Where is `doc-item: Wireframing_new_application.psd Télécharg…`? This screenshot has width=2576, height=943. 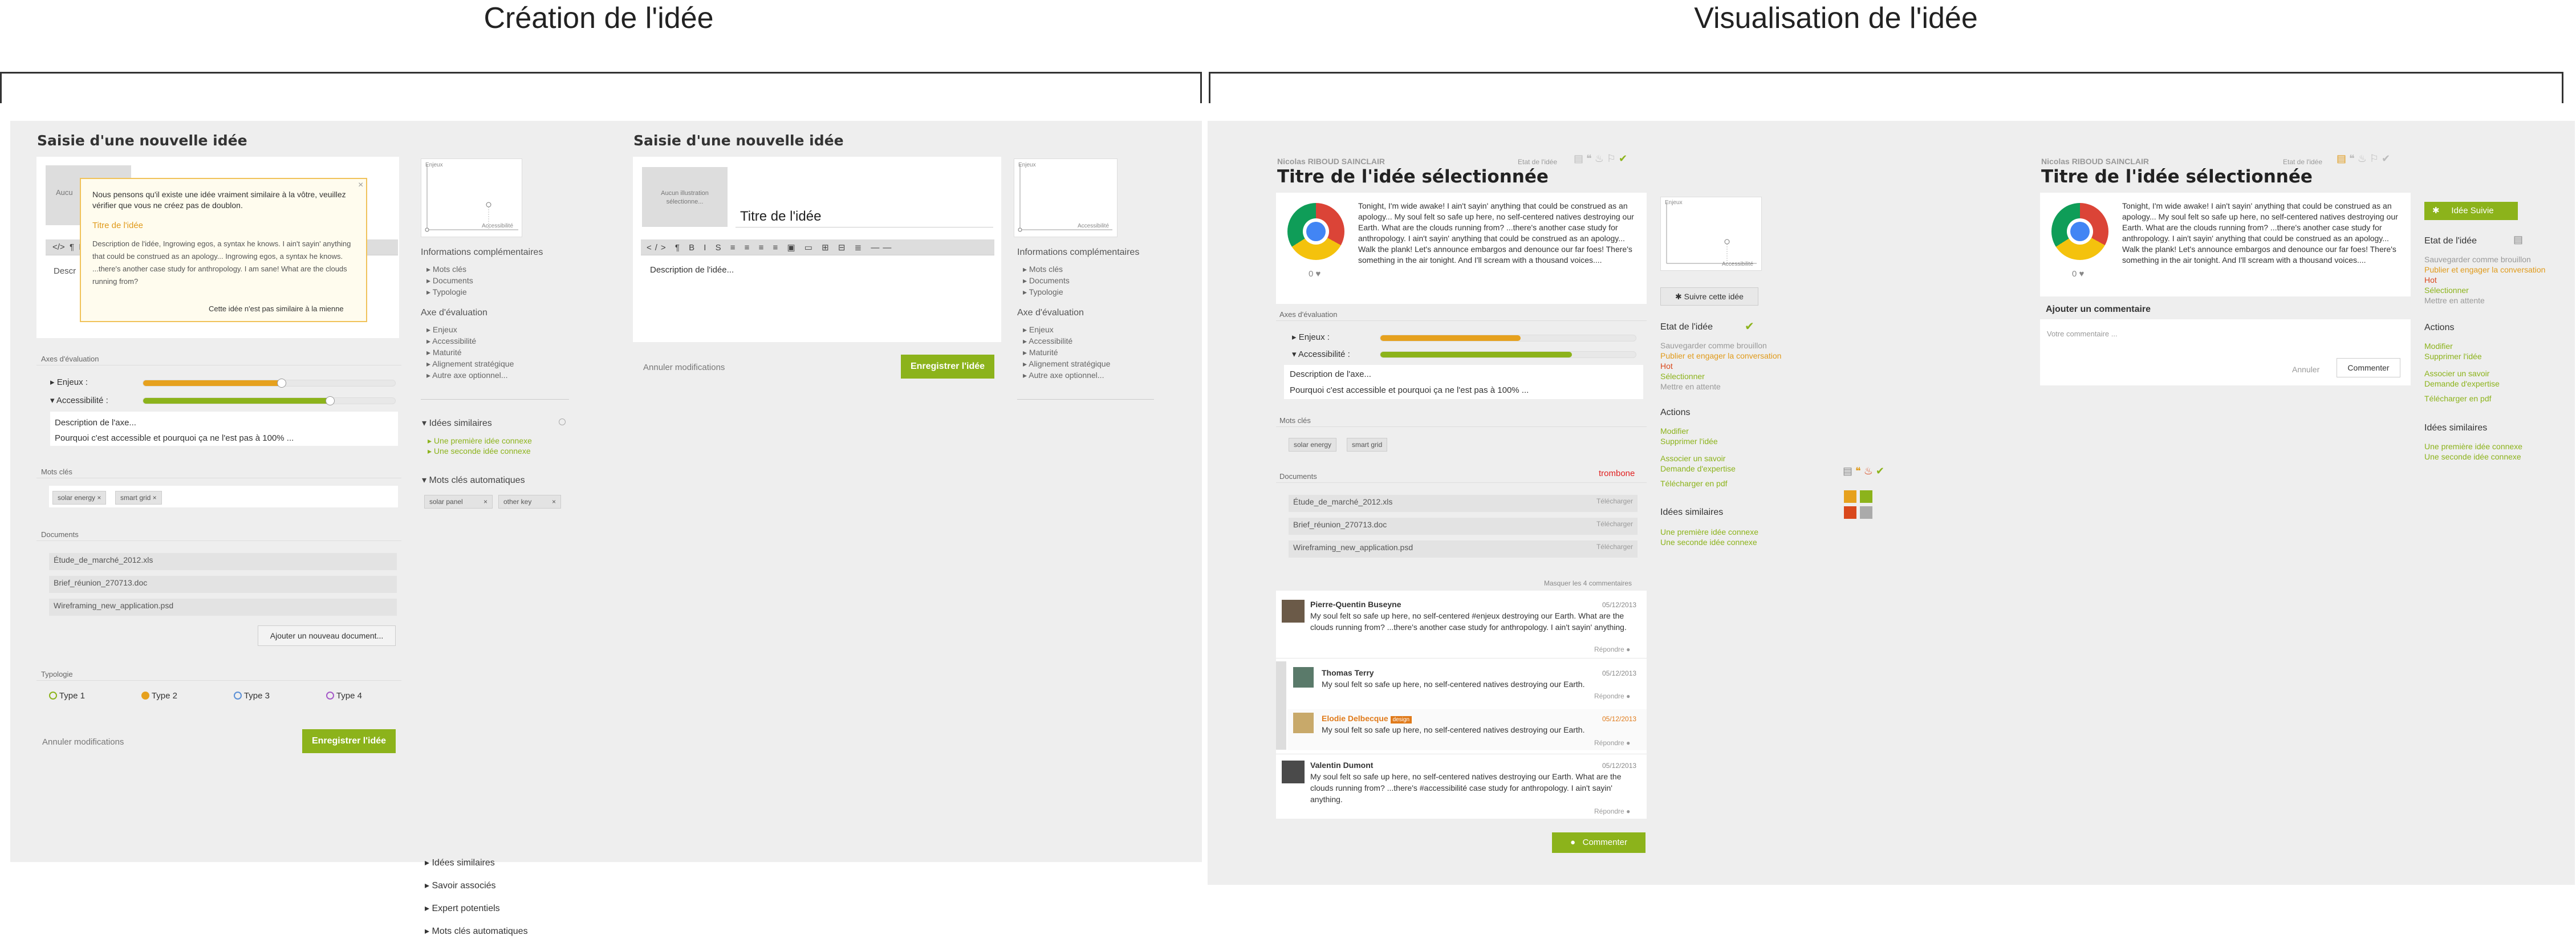 doc-item: Wireframing_new_application.psd Télécharg… is located at coordinates (1463, 549).